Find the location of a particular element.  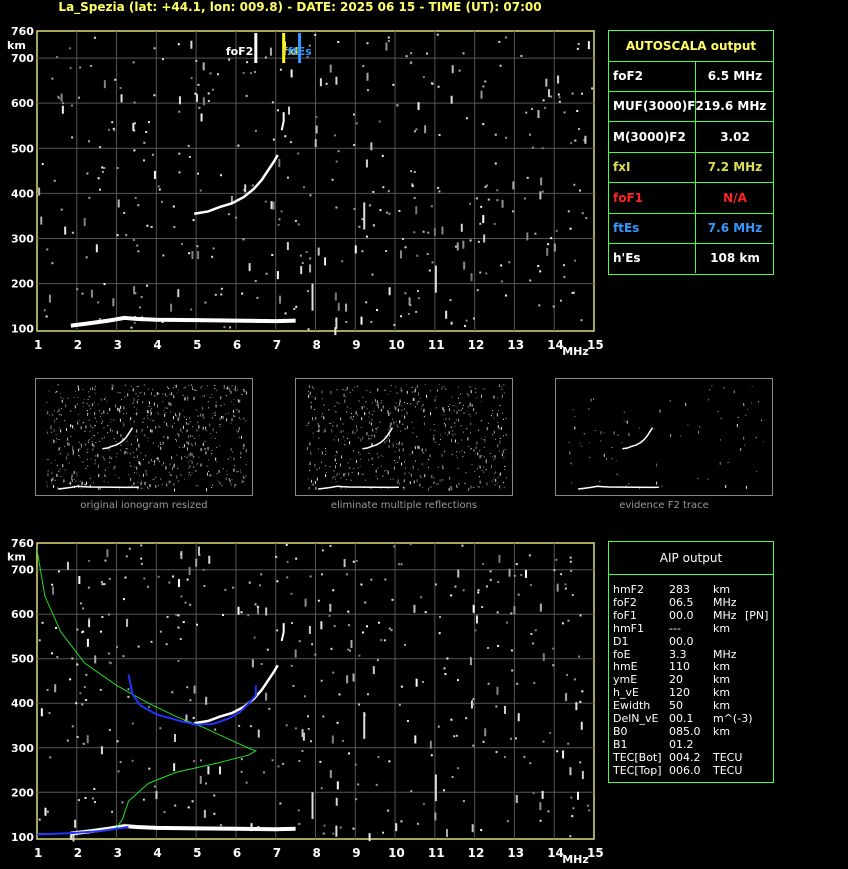

aip-value: 006.0 is located at coordinates (685, 770).